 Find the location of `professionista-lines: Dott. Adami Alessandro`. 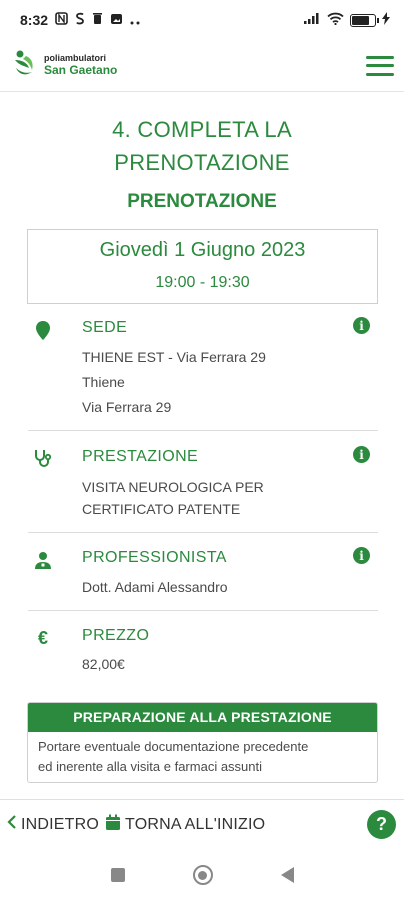

professionista-lines: Dott. Adami Alessandro is located at coordinates (155, 587).